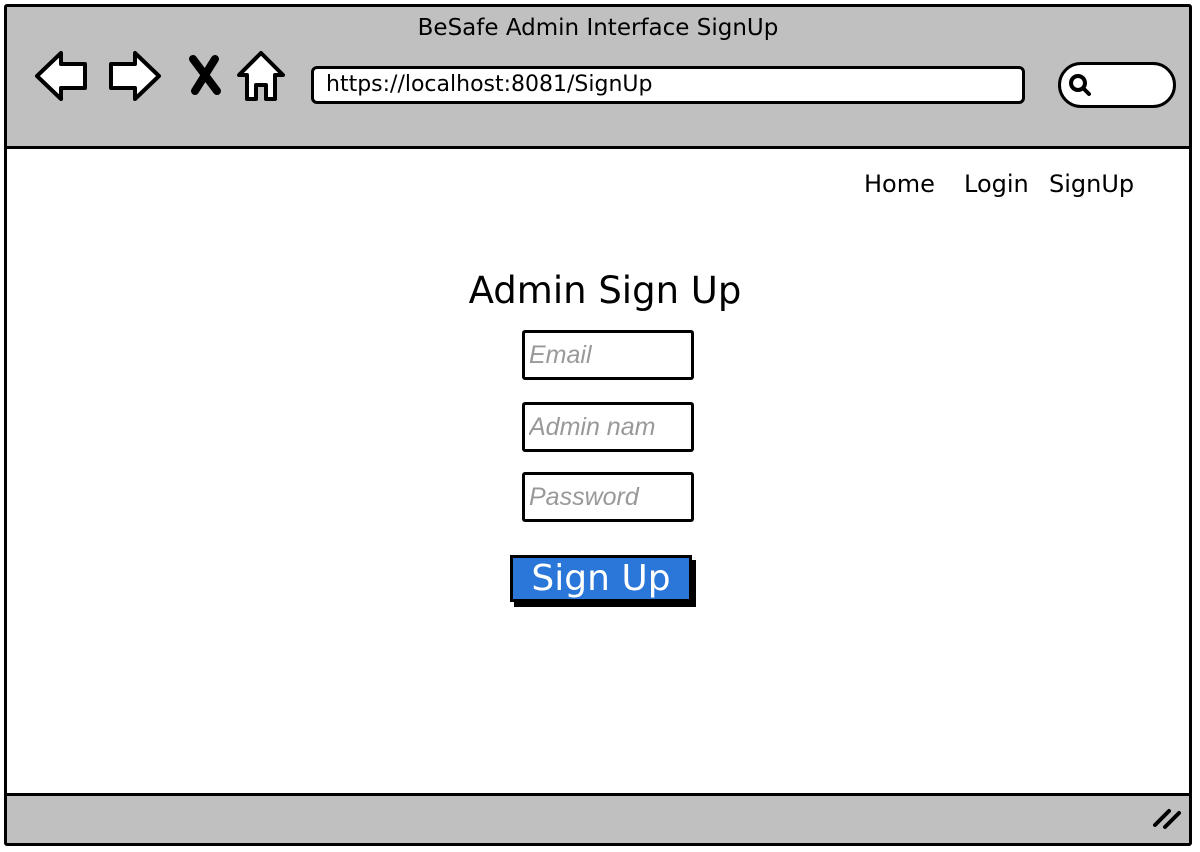 The image size is (1200, 852). What do you see at coordinates (261, 76) in the screenshot?
I see `home-icon` at bounding box center [261, 76].